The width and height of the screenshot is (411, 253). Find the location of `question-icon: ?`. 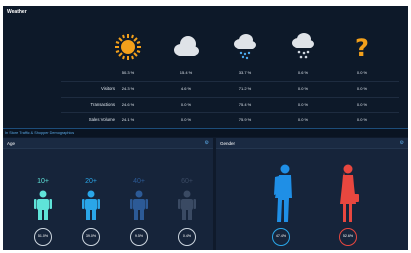

question-icon: ? is located at coordinates (362, 48).